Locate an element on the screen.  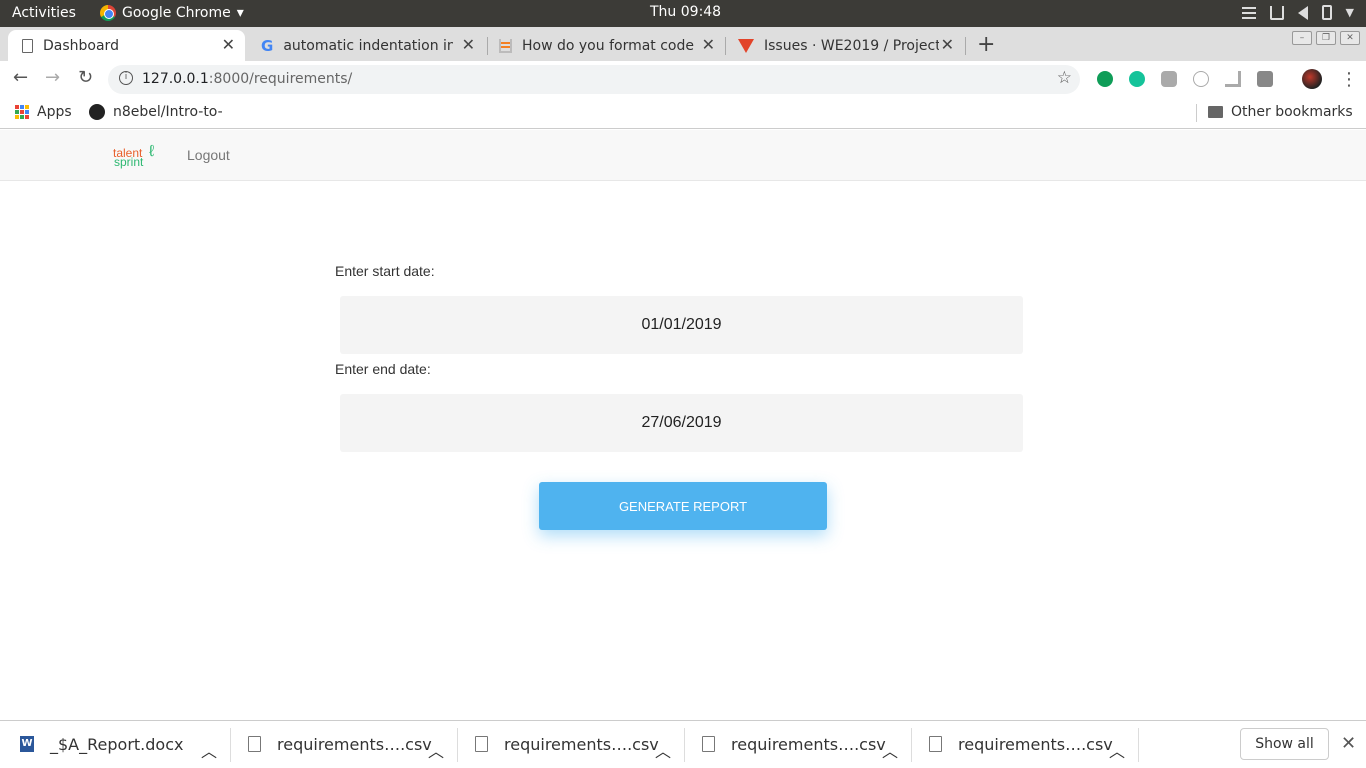
battery-icon is located at coordinates (1326, 12).